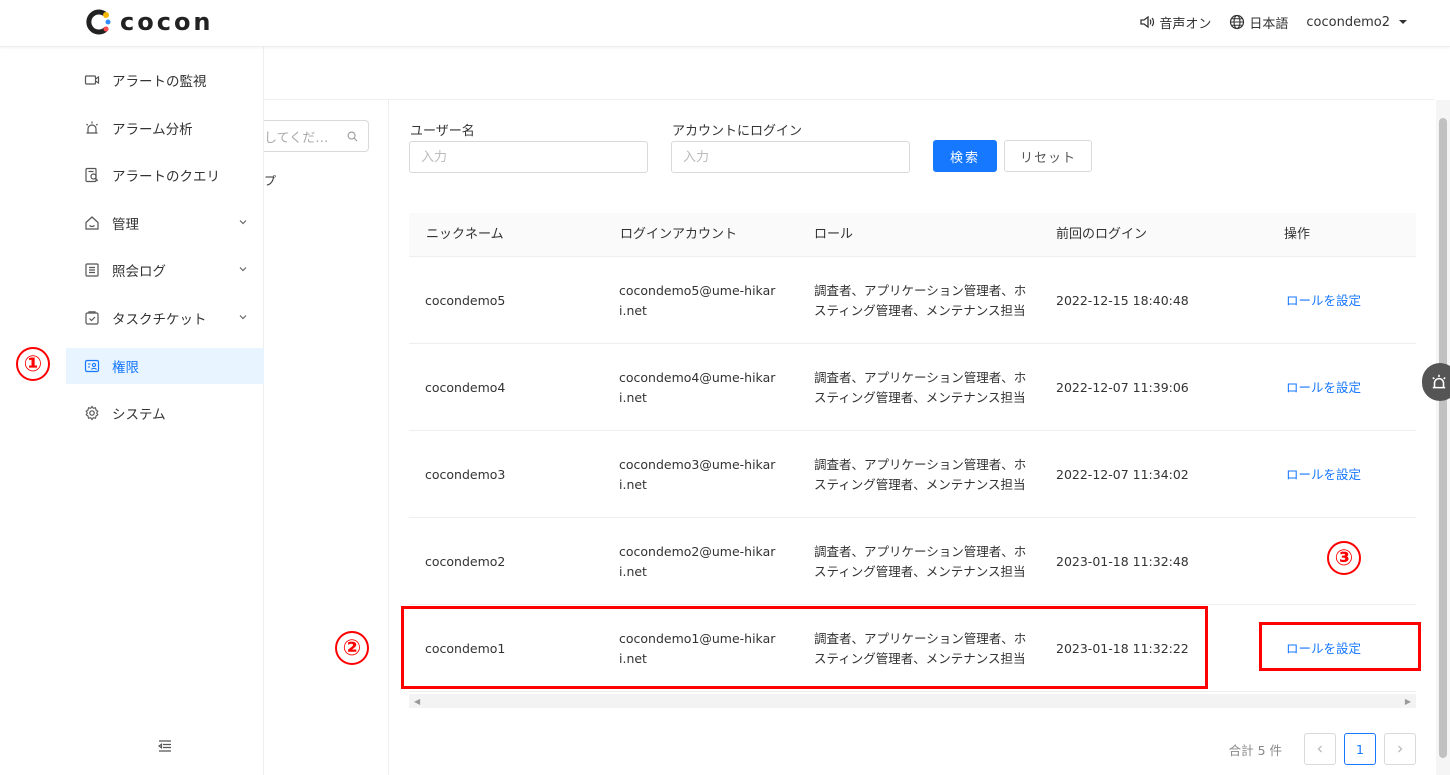  What do you see at coordinates (1403, 22) in the screenshot?
I see `caret-down-icon` at bounding box center [1403, 22].